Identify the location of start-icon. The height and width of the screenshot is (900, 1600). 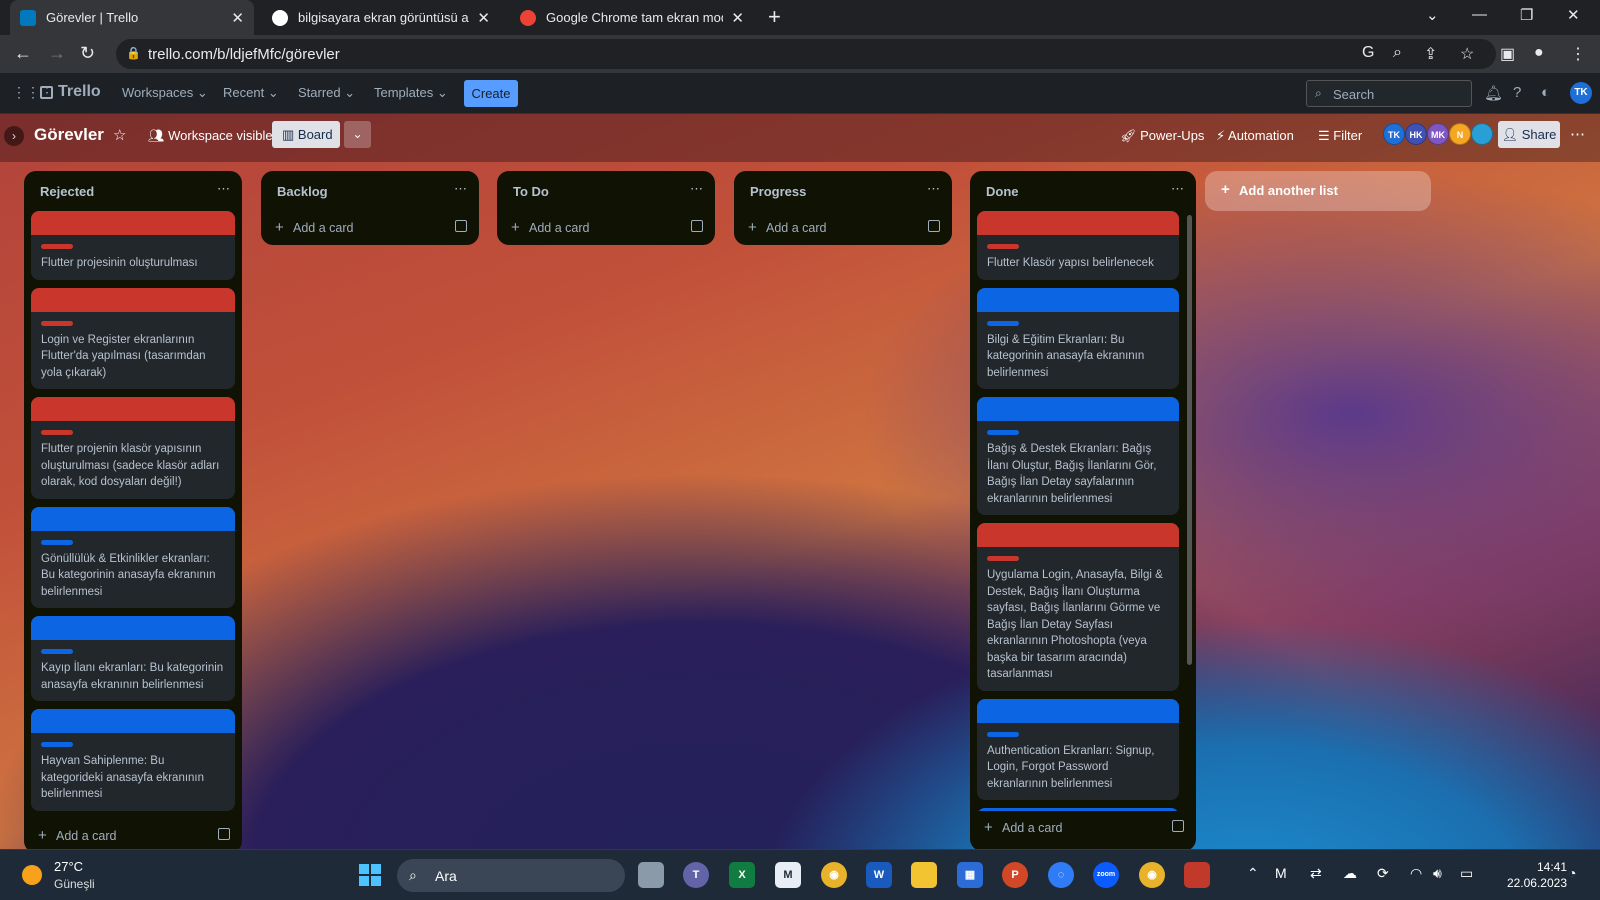
(370, 875).